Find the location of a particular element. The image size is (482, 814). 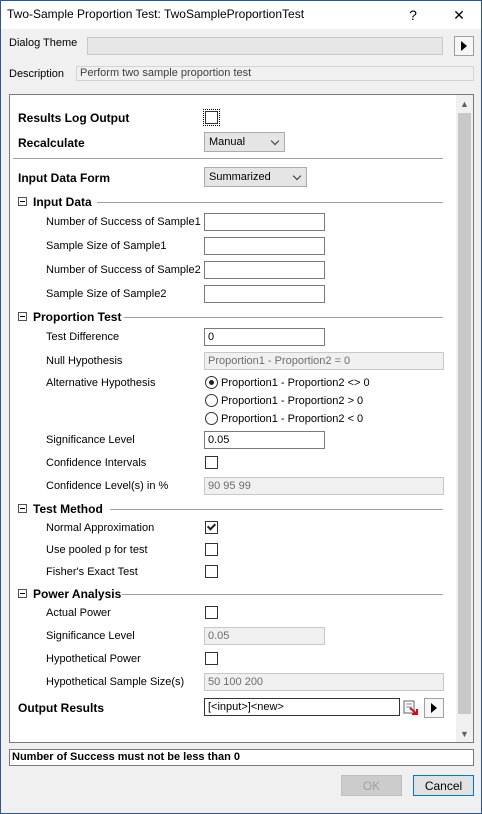

output-menu-button is located at coordinates (434, 708).